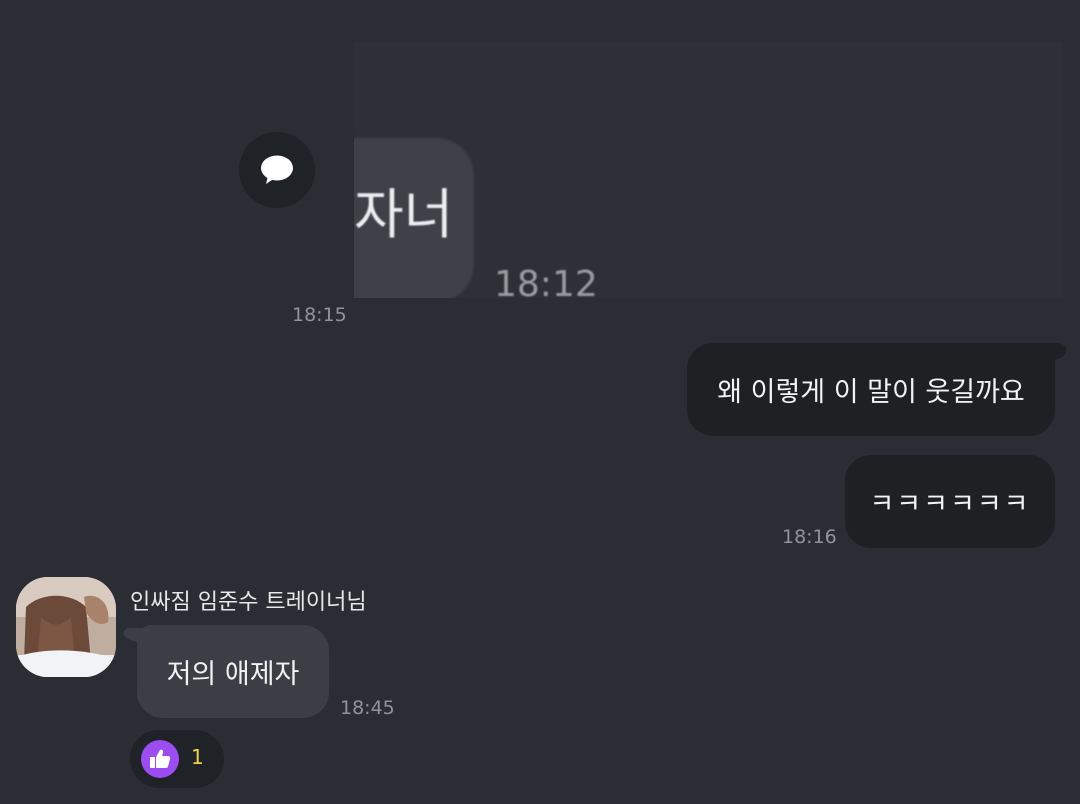 The image size is (1080, 804). Describe the element at coordinates (160, 759) in the screenshot. I see `thumbs-up-icon` at that location.